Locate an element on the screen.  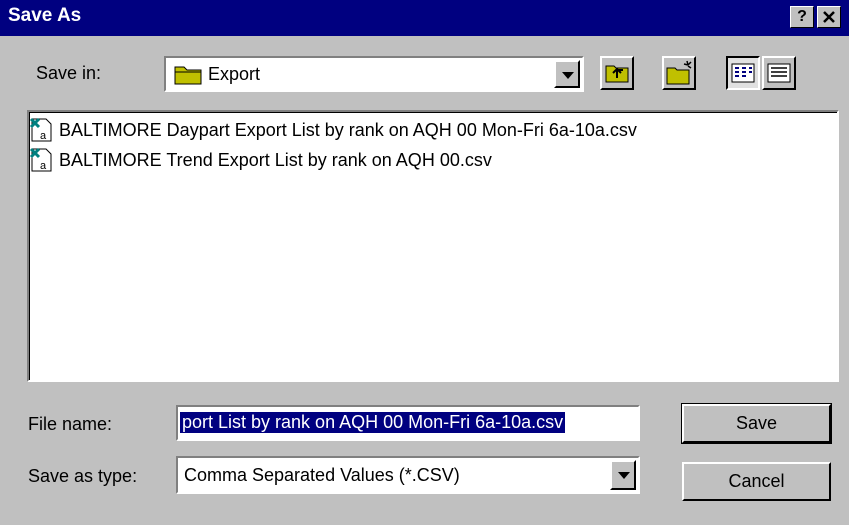
close-button is located at coordinates (829, 17).